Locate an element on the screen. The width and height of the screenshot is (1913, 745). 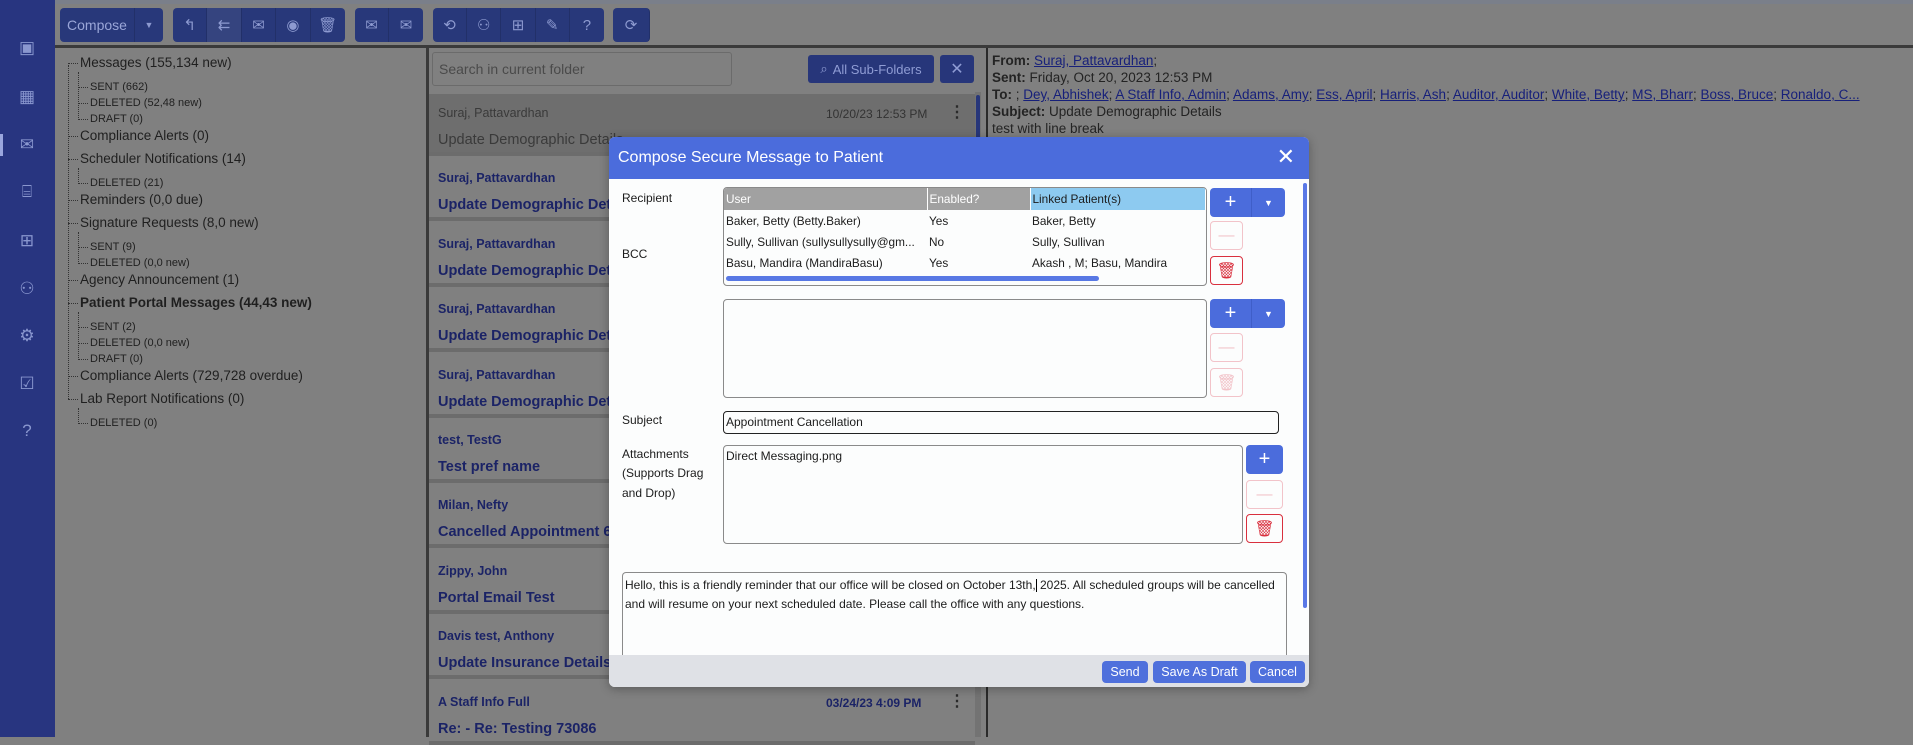
calendar-icon: ▦ is located at coordinates (27, 97).